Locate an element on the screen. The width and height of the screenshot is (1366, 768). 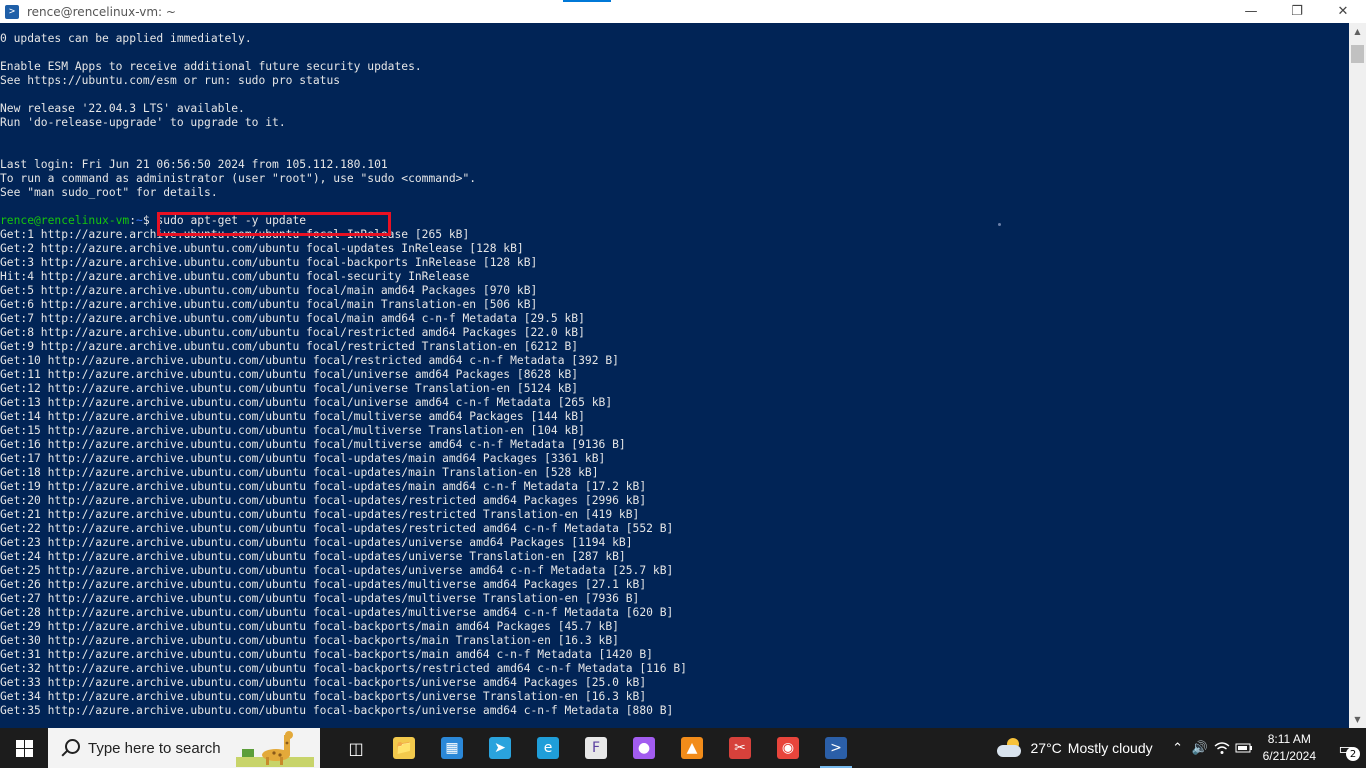
notifications-button: ▭ 2 is located at coordinates (1346, 748).